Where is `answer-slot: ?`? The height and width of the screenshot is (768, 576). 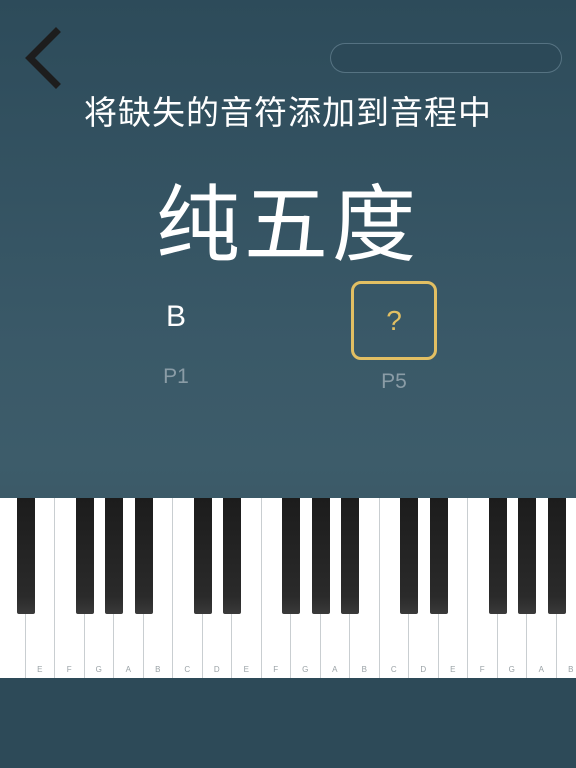
answer-slot: ? is located at coordinates (394, 320).